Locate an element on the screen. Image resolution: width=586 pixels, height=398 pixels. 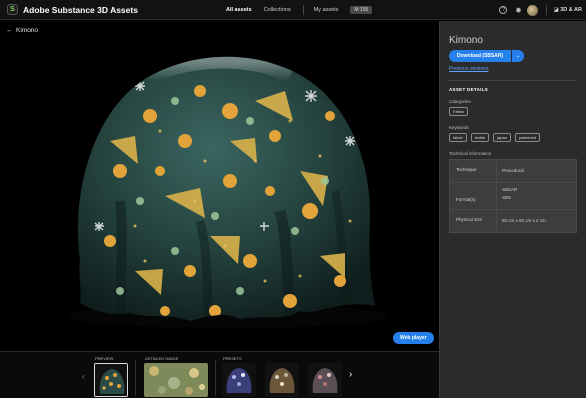
points-chip: M 195 is located at coordinates (361, 10).